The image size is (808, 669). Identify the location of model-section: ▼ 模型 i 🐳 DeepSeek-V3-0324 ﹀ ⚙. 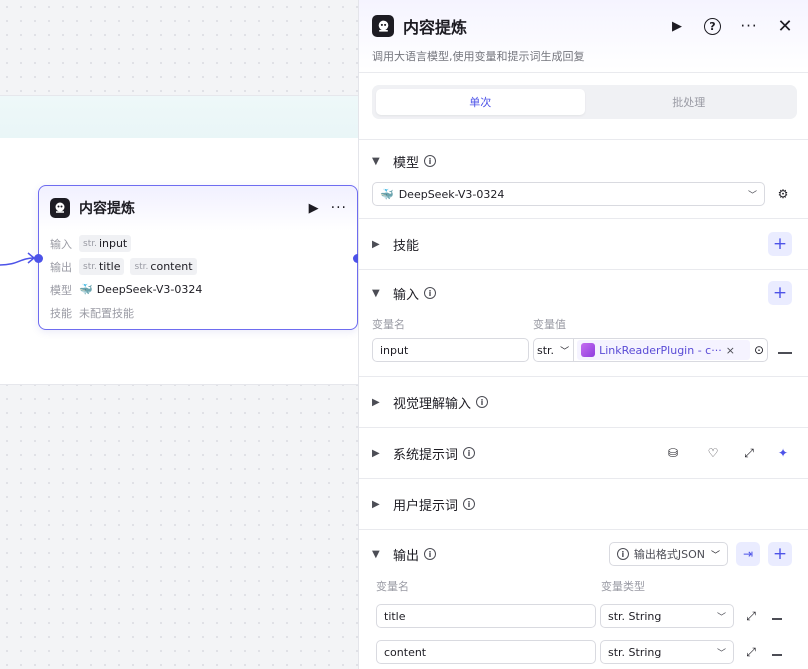
(583, 178).